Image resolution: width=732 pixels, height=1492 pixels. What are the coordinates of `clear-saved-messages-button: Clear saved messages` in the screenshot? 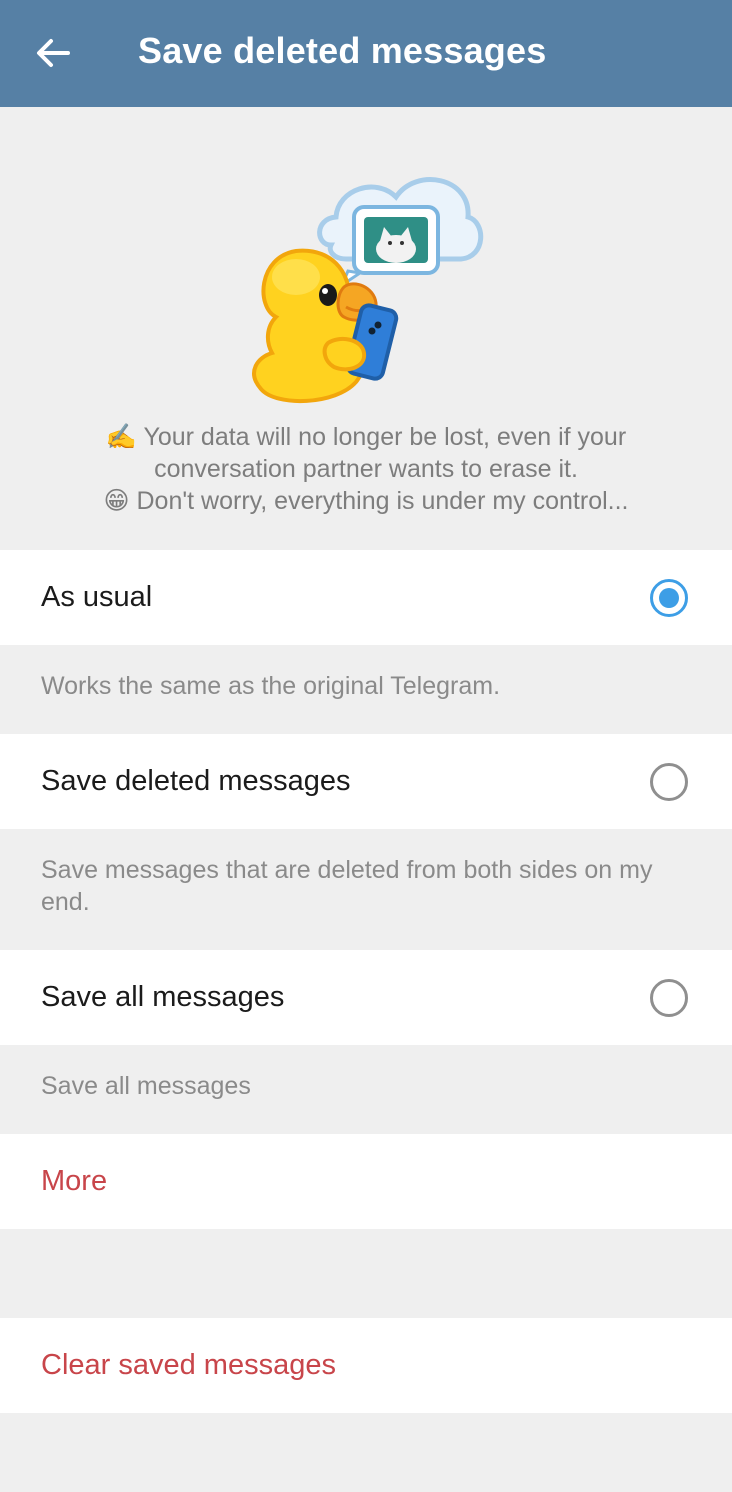 It's located at (366, 1365).